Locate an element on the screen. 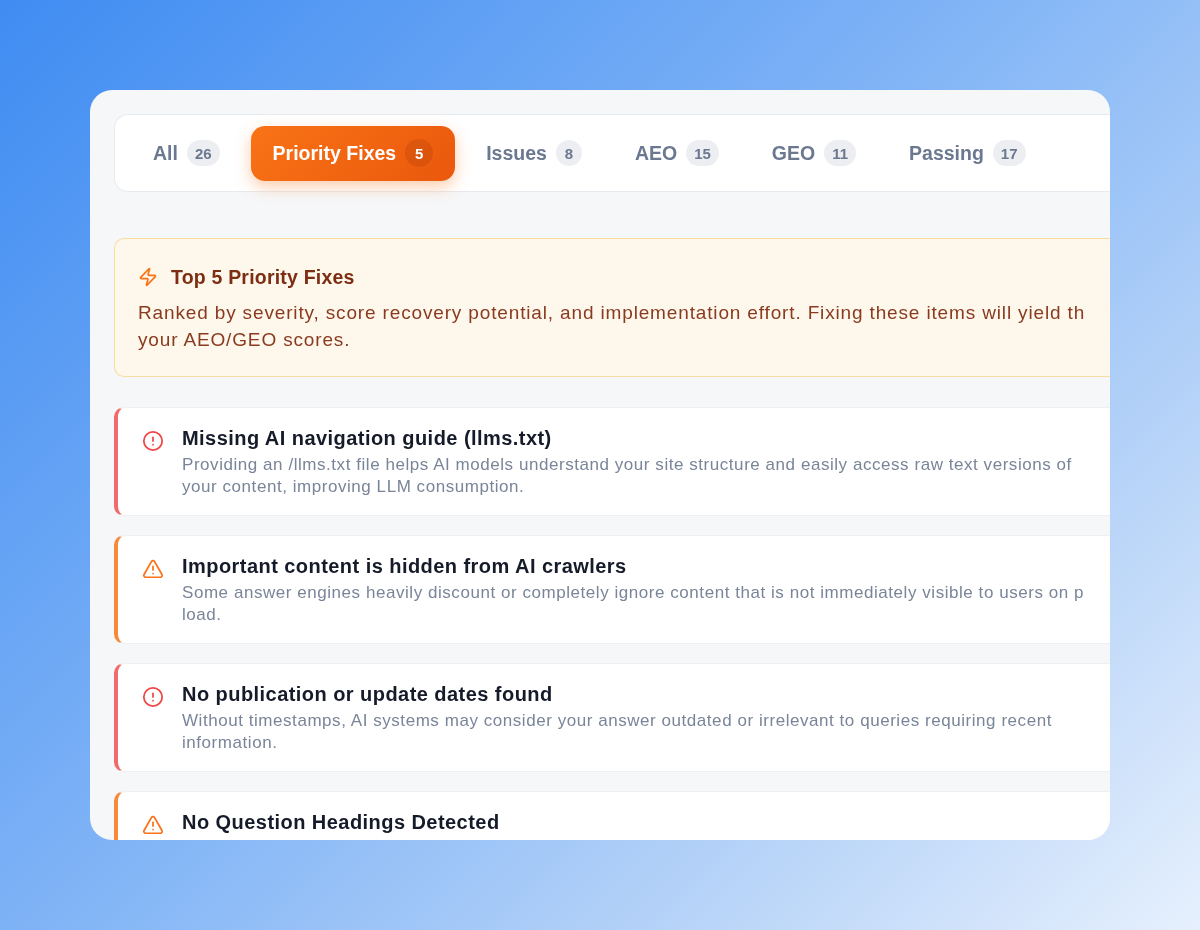  banner-title: Top 5 Priority Fixes is located at coordinates (263, 277).